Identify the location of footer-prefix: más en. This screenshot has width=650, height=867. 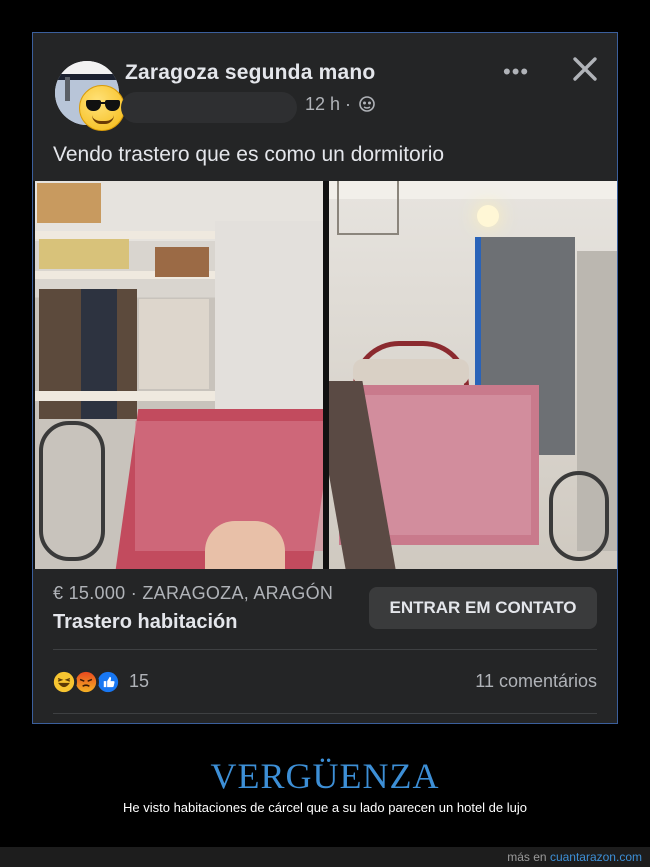
(527, 857).